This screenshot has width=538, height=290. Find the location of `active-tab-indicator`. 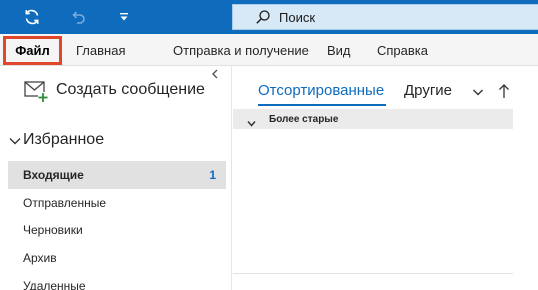

active-tab-indicator is located at coordinates (322, 105).